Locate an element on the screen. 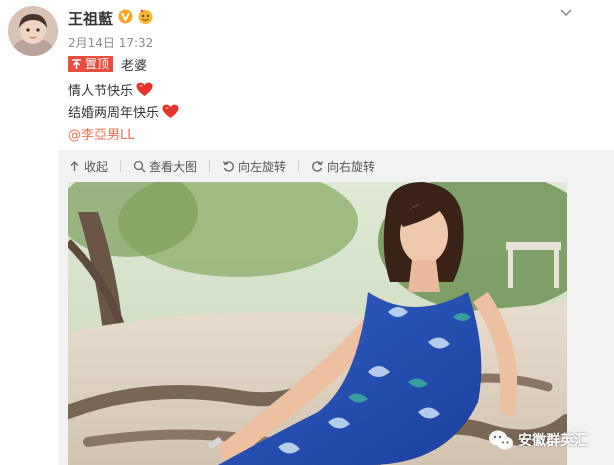 The image size is (614, 465). media-toolbar: 收起 查看大图 向左旋转 向右旋转 is located at coordinates (227, 166).